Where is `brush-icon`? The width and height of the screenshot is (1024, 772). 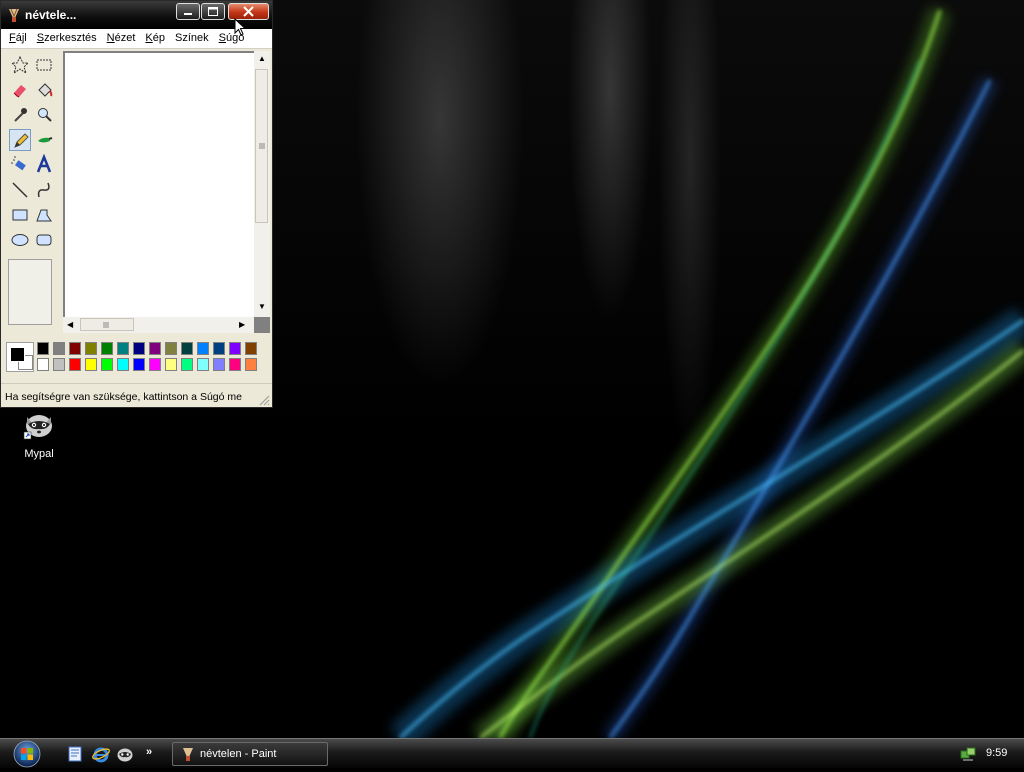 brush-icon is located at coordinates (45, 140).